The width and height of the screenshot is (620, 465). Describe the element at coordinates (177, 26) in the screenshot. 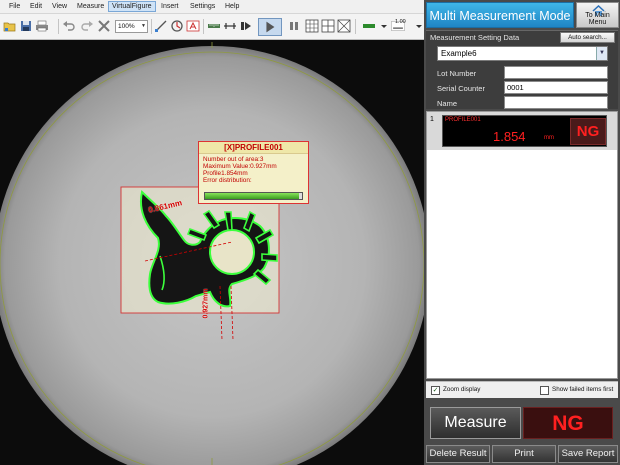

I see `settings-tool-icon` at that location.